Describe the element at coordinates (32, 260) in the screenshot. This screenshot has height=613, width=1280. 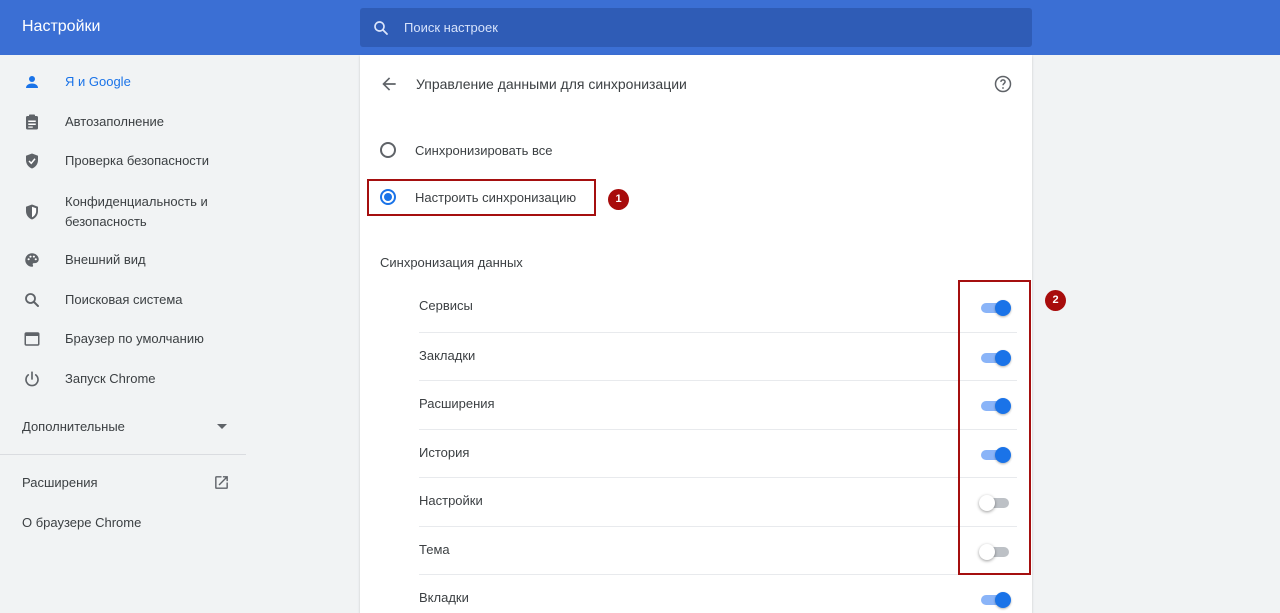
I see `palette-icon` at that location.